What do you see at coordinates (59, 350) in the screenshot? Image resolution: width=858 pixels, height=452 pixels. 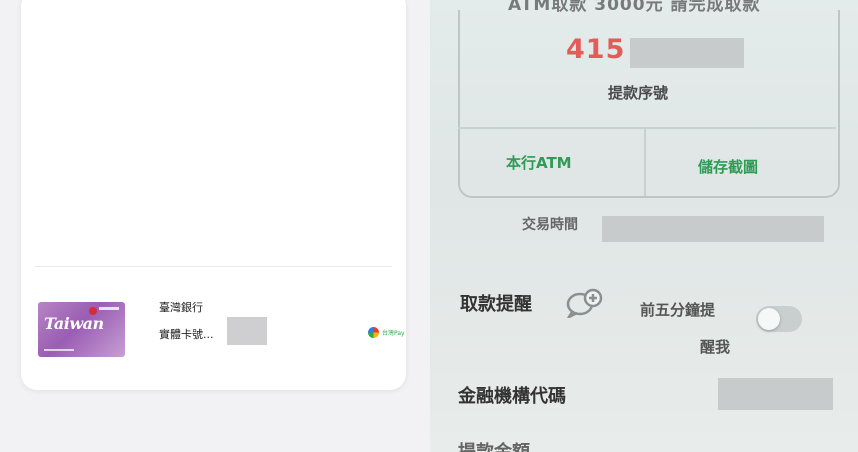 I see `card-strip` at bounding box center [59, 350].